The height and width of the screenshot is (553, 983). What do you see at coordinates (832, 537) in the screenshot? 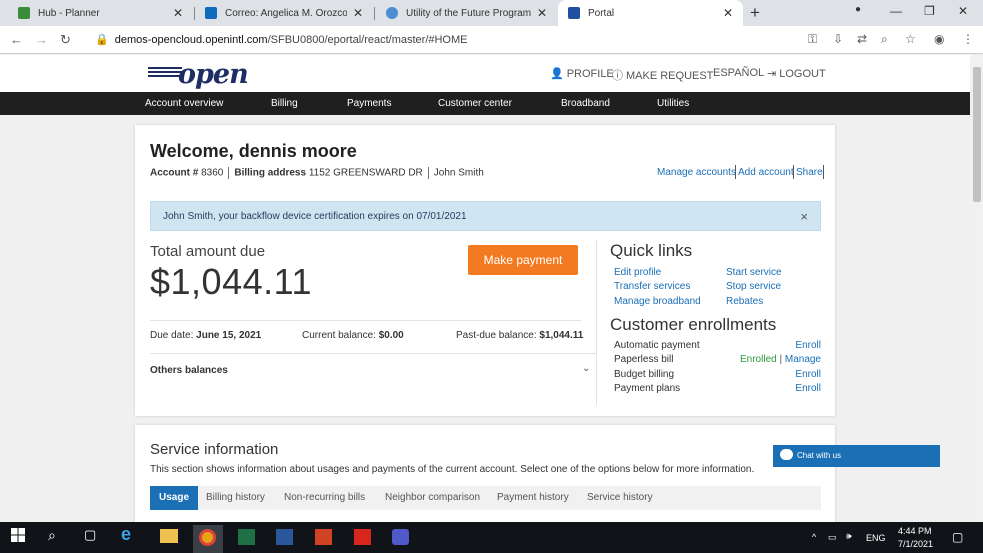
I see `network-icon: ▭` at bounding box center [832, 537].